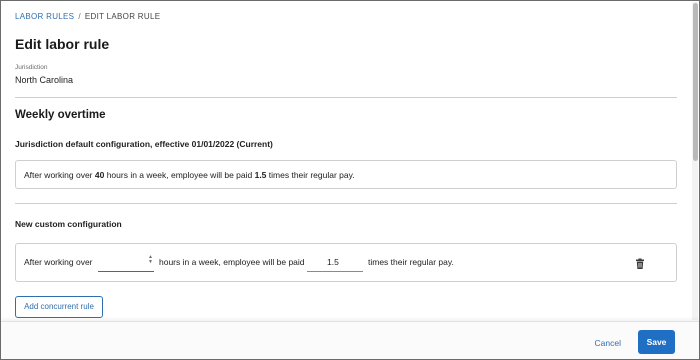 This screenshot has width=700, height=360. I want to click on default-rule-prefix: After working over, so click(59, 175).